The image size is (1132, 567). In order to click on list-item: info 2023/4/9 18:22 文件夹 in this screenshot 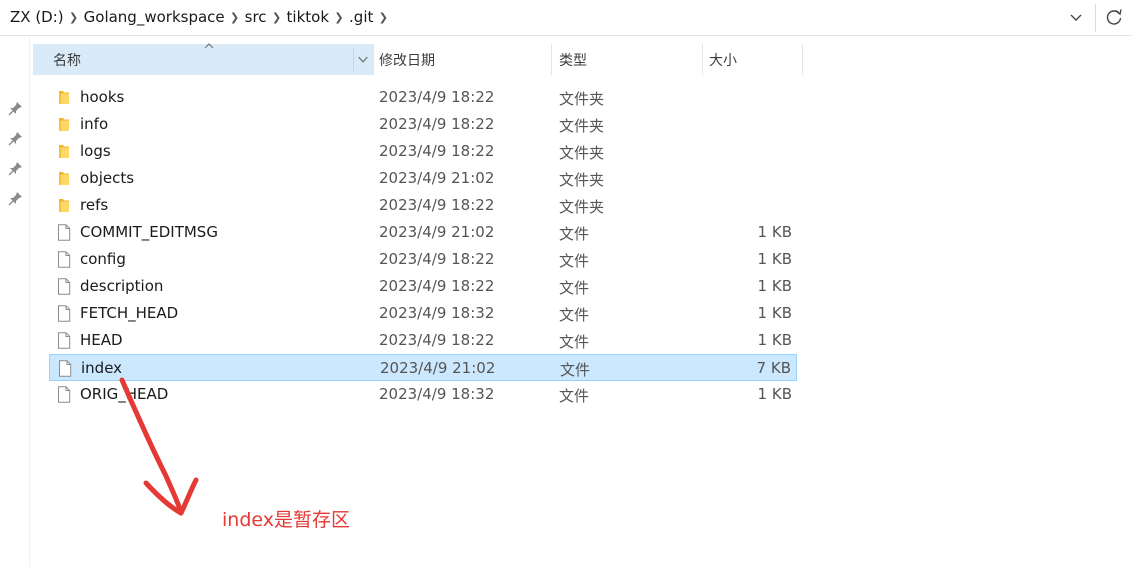, I will do `click(423, 124)`.